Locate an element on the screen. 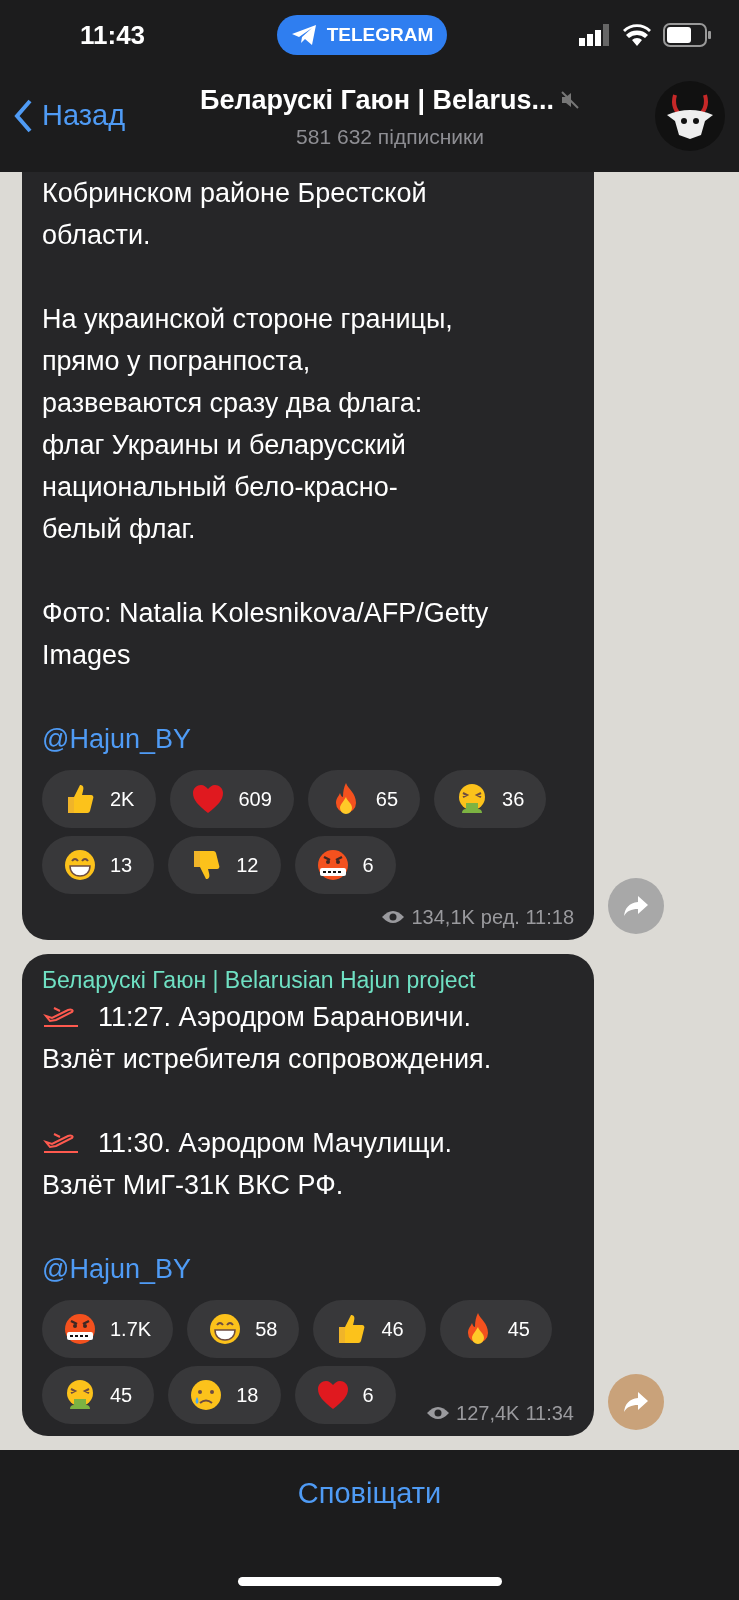 This screenshot has width=739, height=1600. reaction-button: 46 is located at coordinates (369, 1329).